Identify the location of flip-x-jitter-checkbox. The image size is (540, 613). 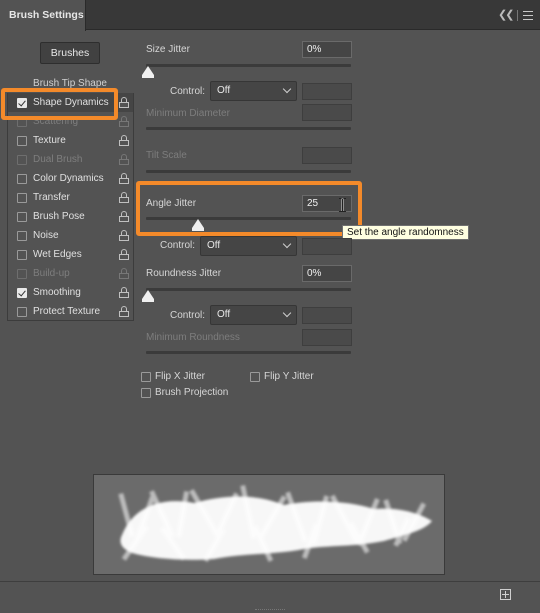
(146, 377).